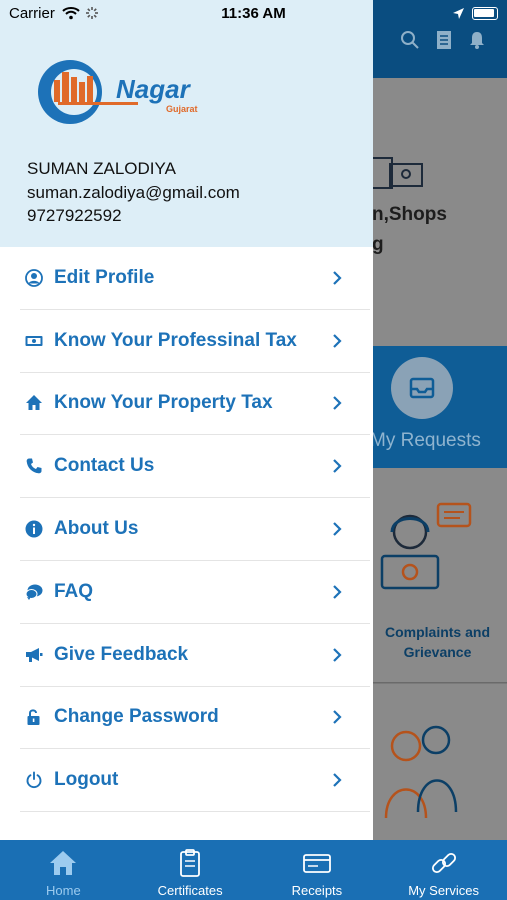 Image resolution: width=507 pixels, height=900 pixels. What do you see at coordinates (317, 890) in the screenshot?
I see `tab-label: Receipts` at bounding box center [317, 890].